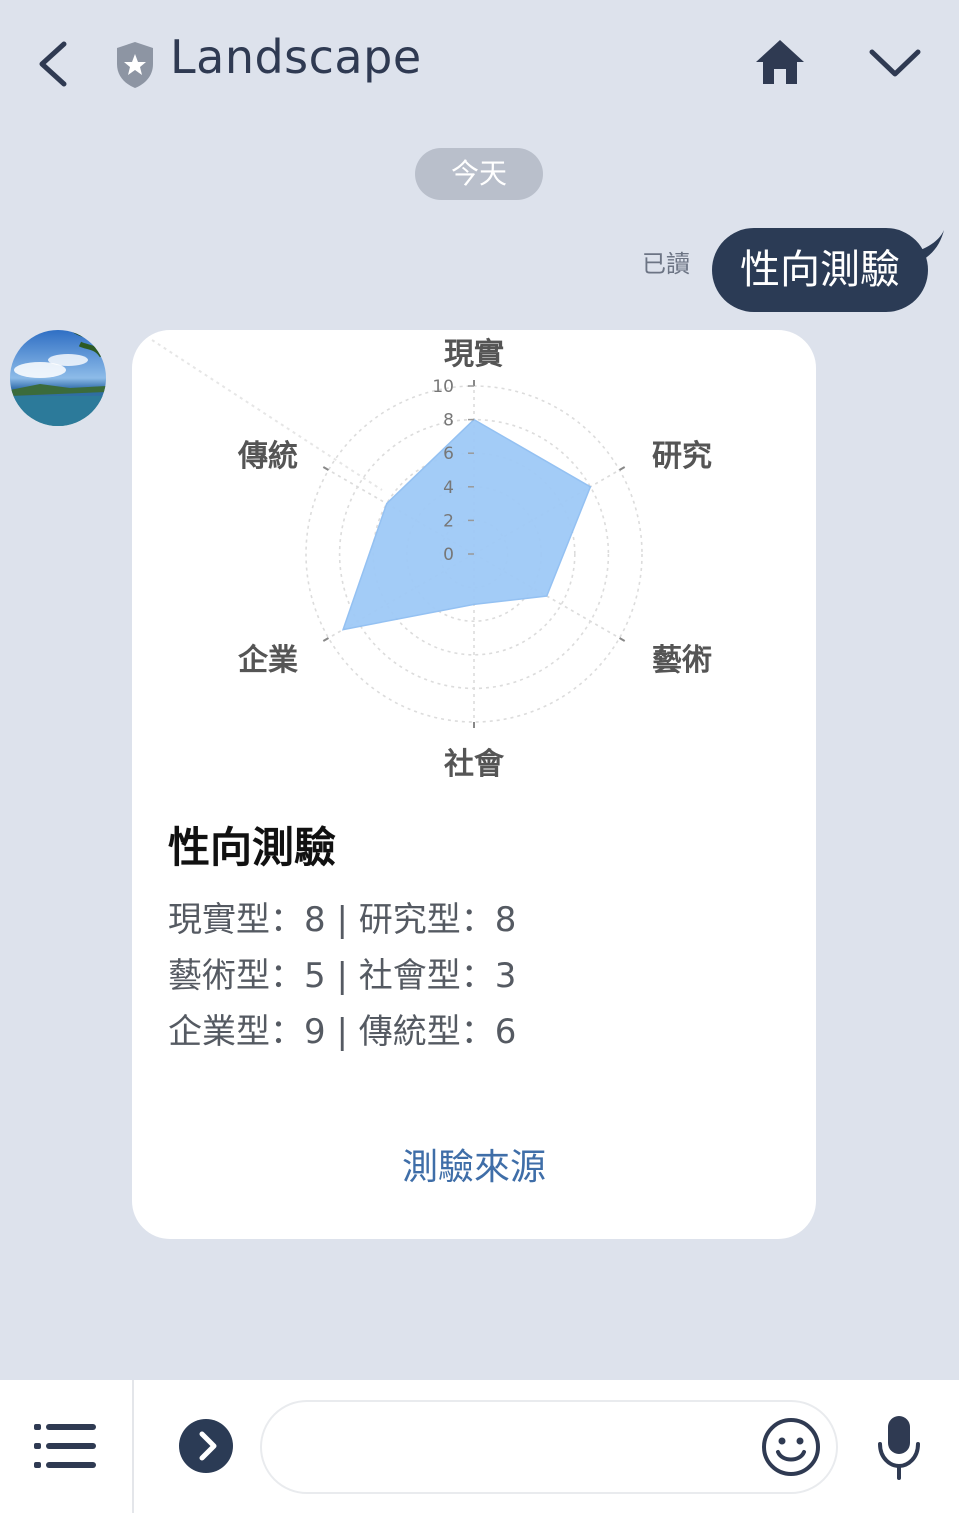 The height and width of the screenshot is (1513, 959). I want to click on microphone-icon, so click(899, 1448).